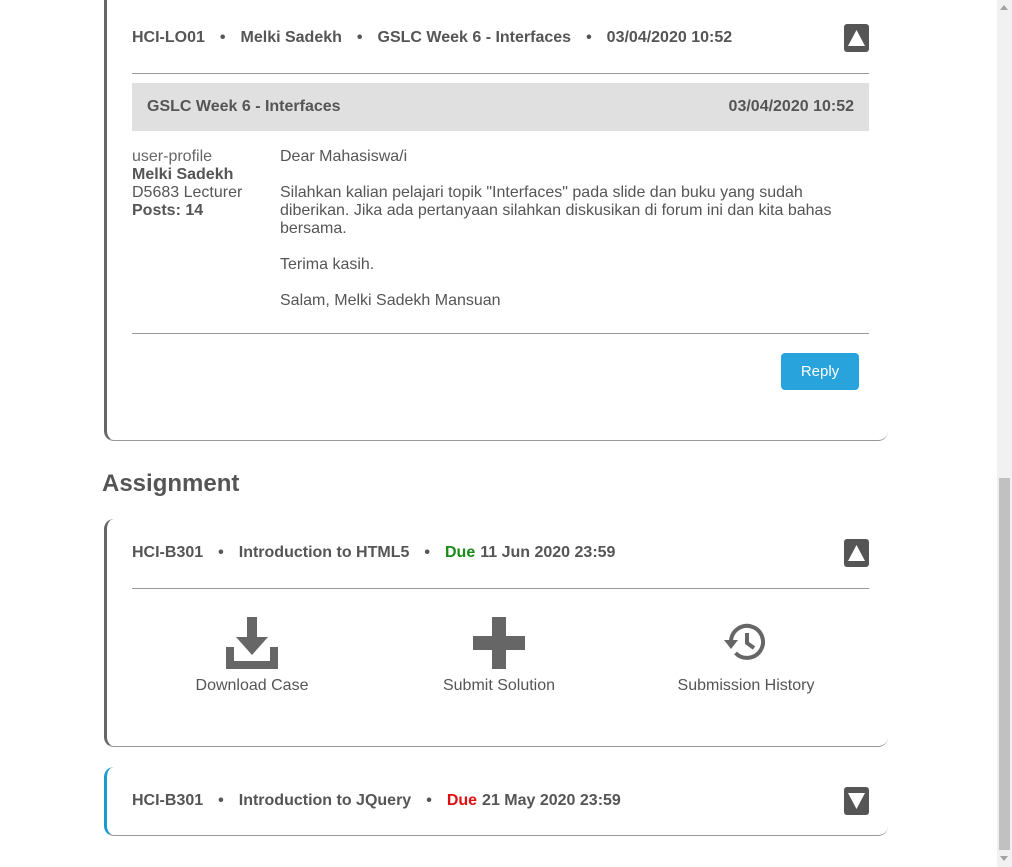  Describe the element at coordinates (474, 37) in the screenshot. I see `topic-title: GSLC Week 6 - Interfaces` at that location.